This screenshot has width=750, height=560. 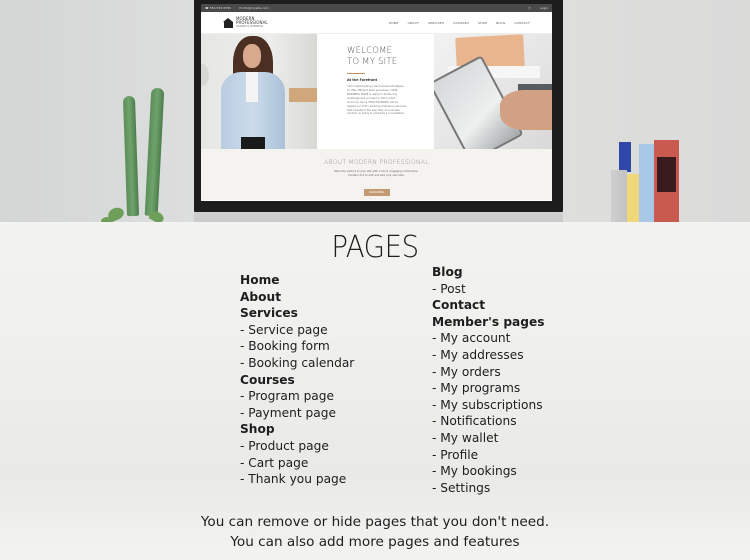 I want to click on site-logo: MODERN PROFESSIONAL WOMEN & BUSINESS, so click(x=245, y=22).